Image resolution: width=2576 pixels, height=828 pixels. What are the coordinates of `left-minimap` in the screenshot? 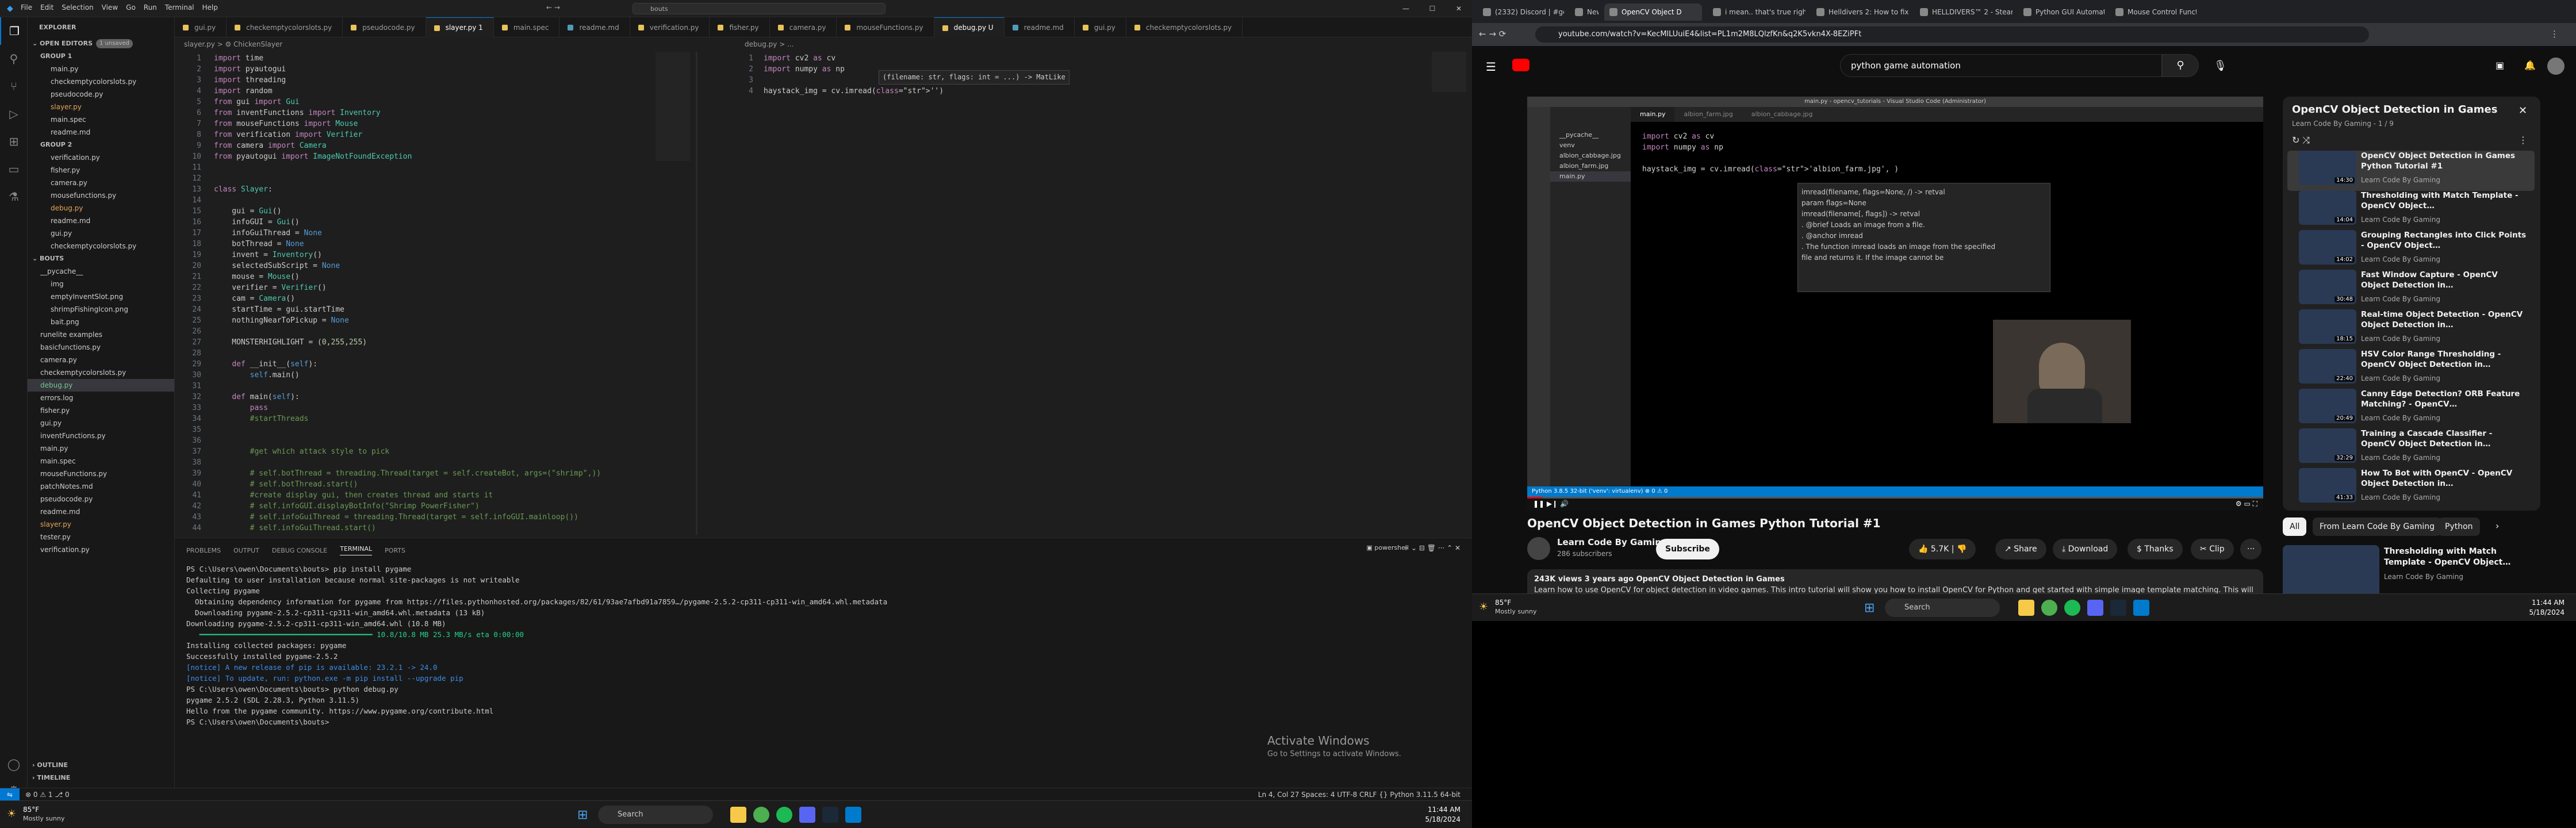 It's located at (673, 106).